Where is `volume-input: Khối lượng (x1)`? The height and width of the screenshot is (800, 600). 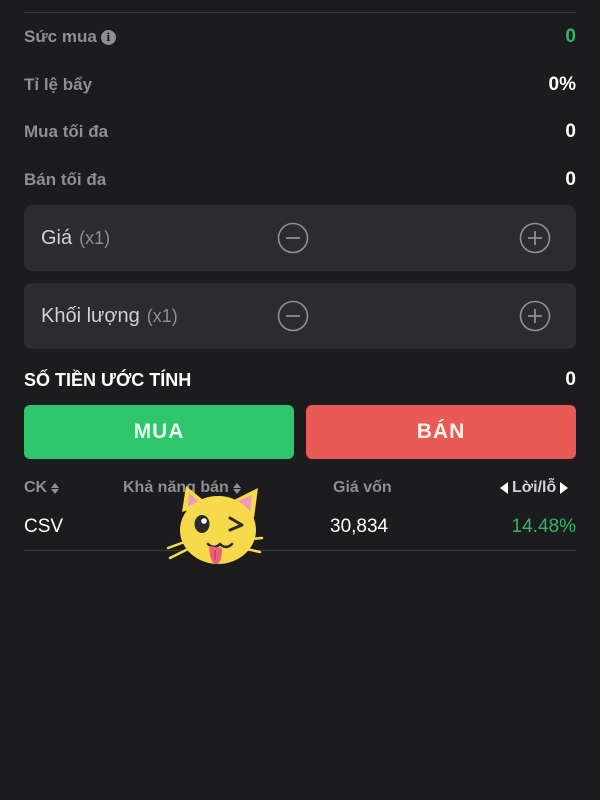 volume-input: Khối lượng (x1) is located at coordinates (300, 316).